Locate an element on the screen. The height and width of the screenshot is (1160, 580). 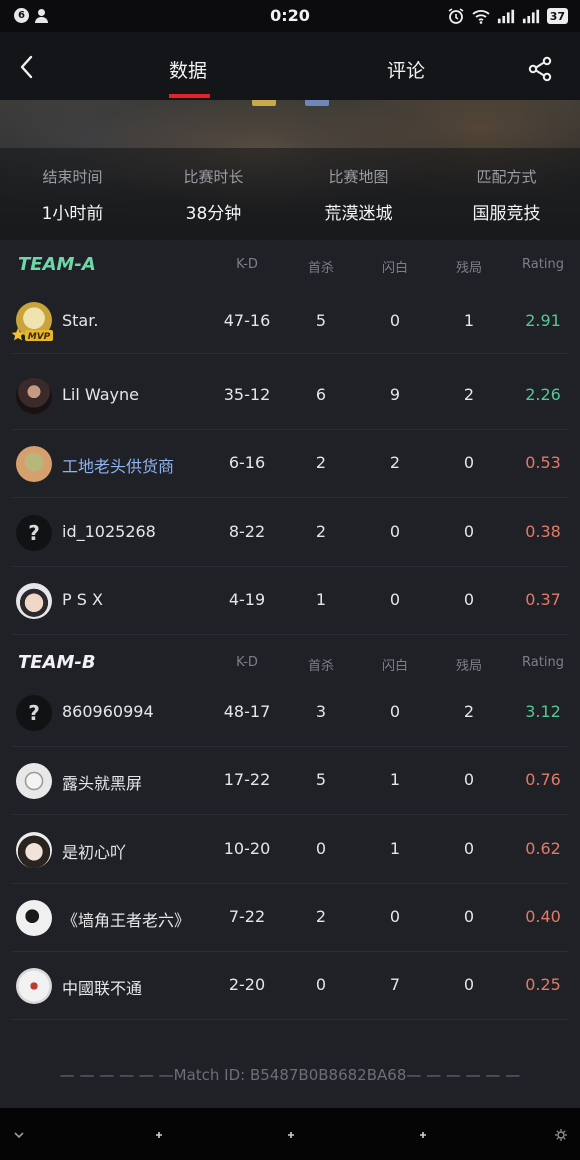
player-kd: 2-20 is located at coordinates (247, 984).